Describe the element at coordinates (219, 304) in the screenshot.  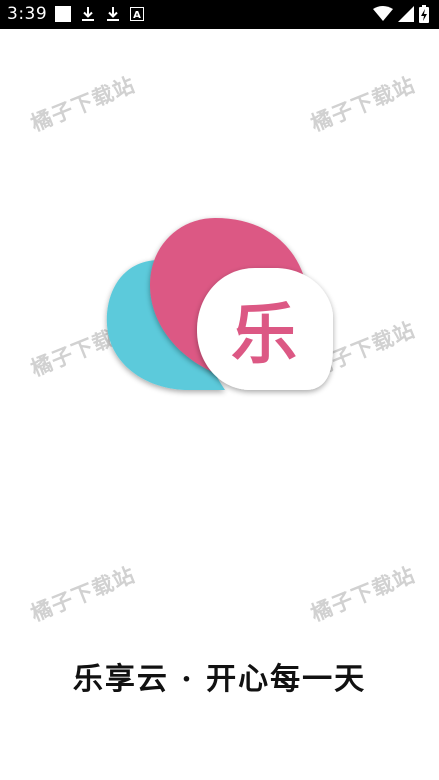
I see `app-logo: 乐` at that location.